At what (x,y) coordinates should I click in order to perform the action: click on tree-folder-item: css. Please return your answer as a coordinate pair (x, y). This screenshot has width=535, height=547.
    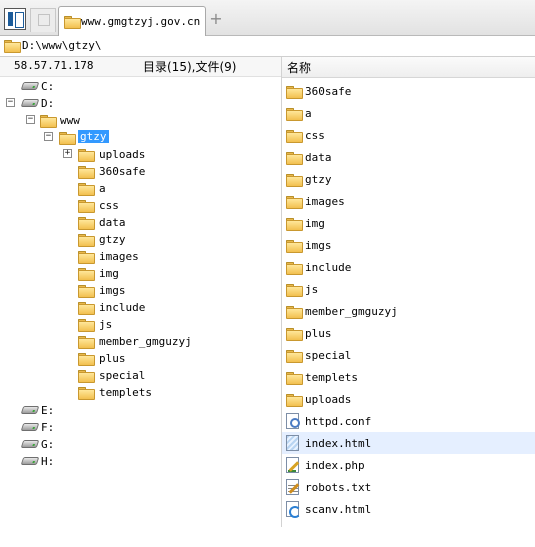
    Looking at the image, I should click on (109, 205).